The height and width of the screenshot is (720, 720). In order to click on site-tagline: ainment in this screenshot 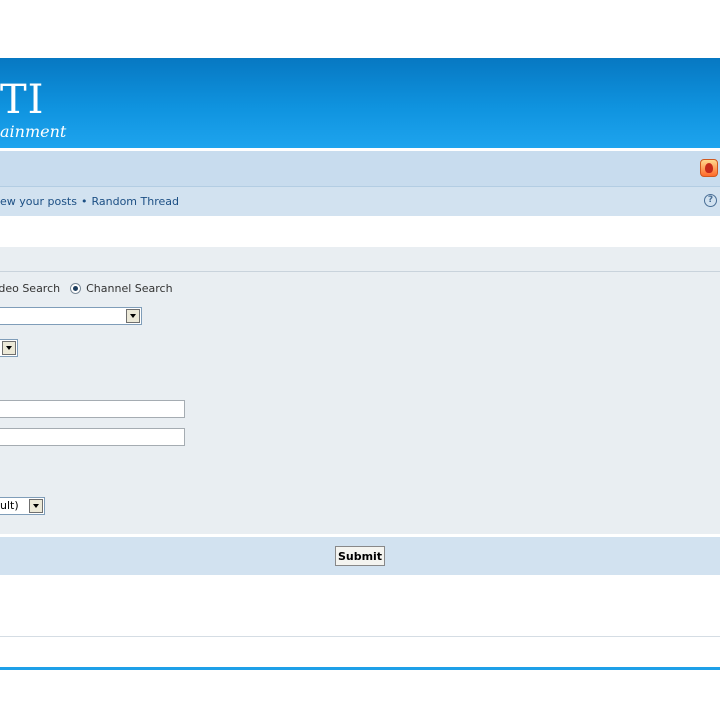, I will do `click(33, 131)`.